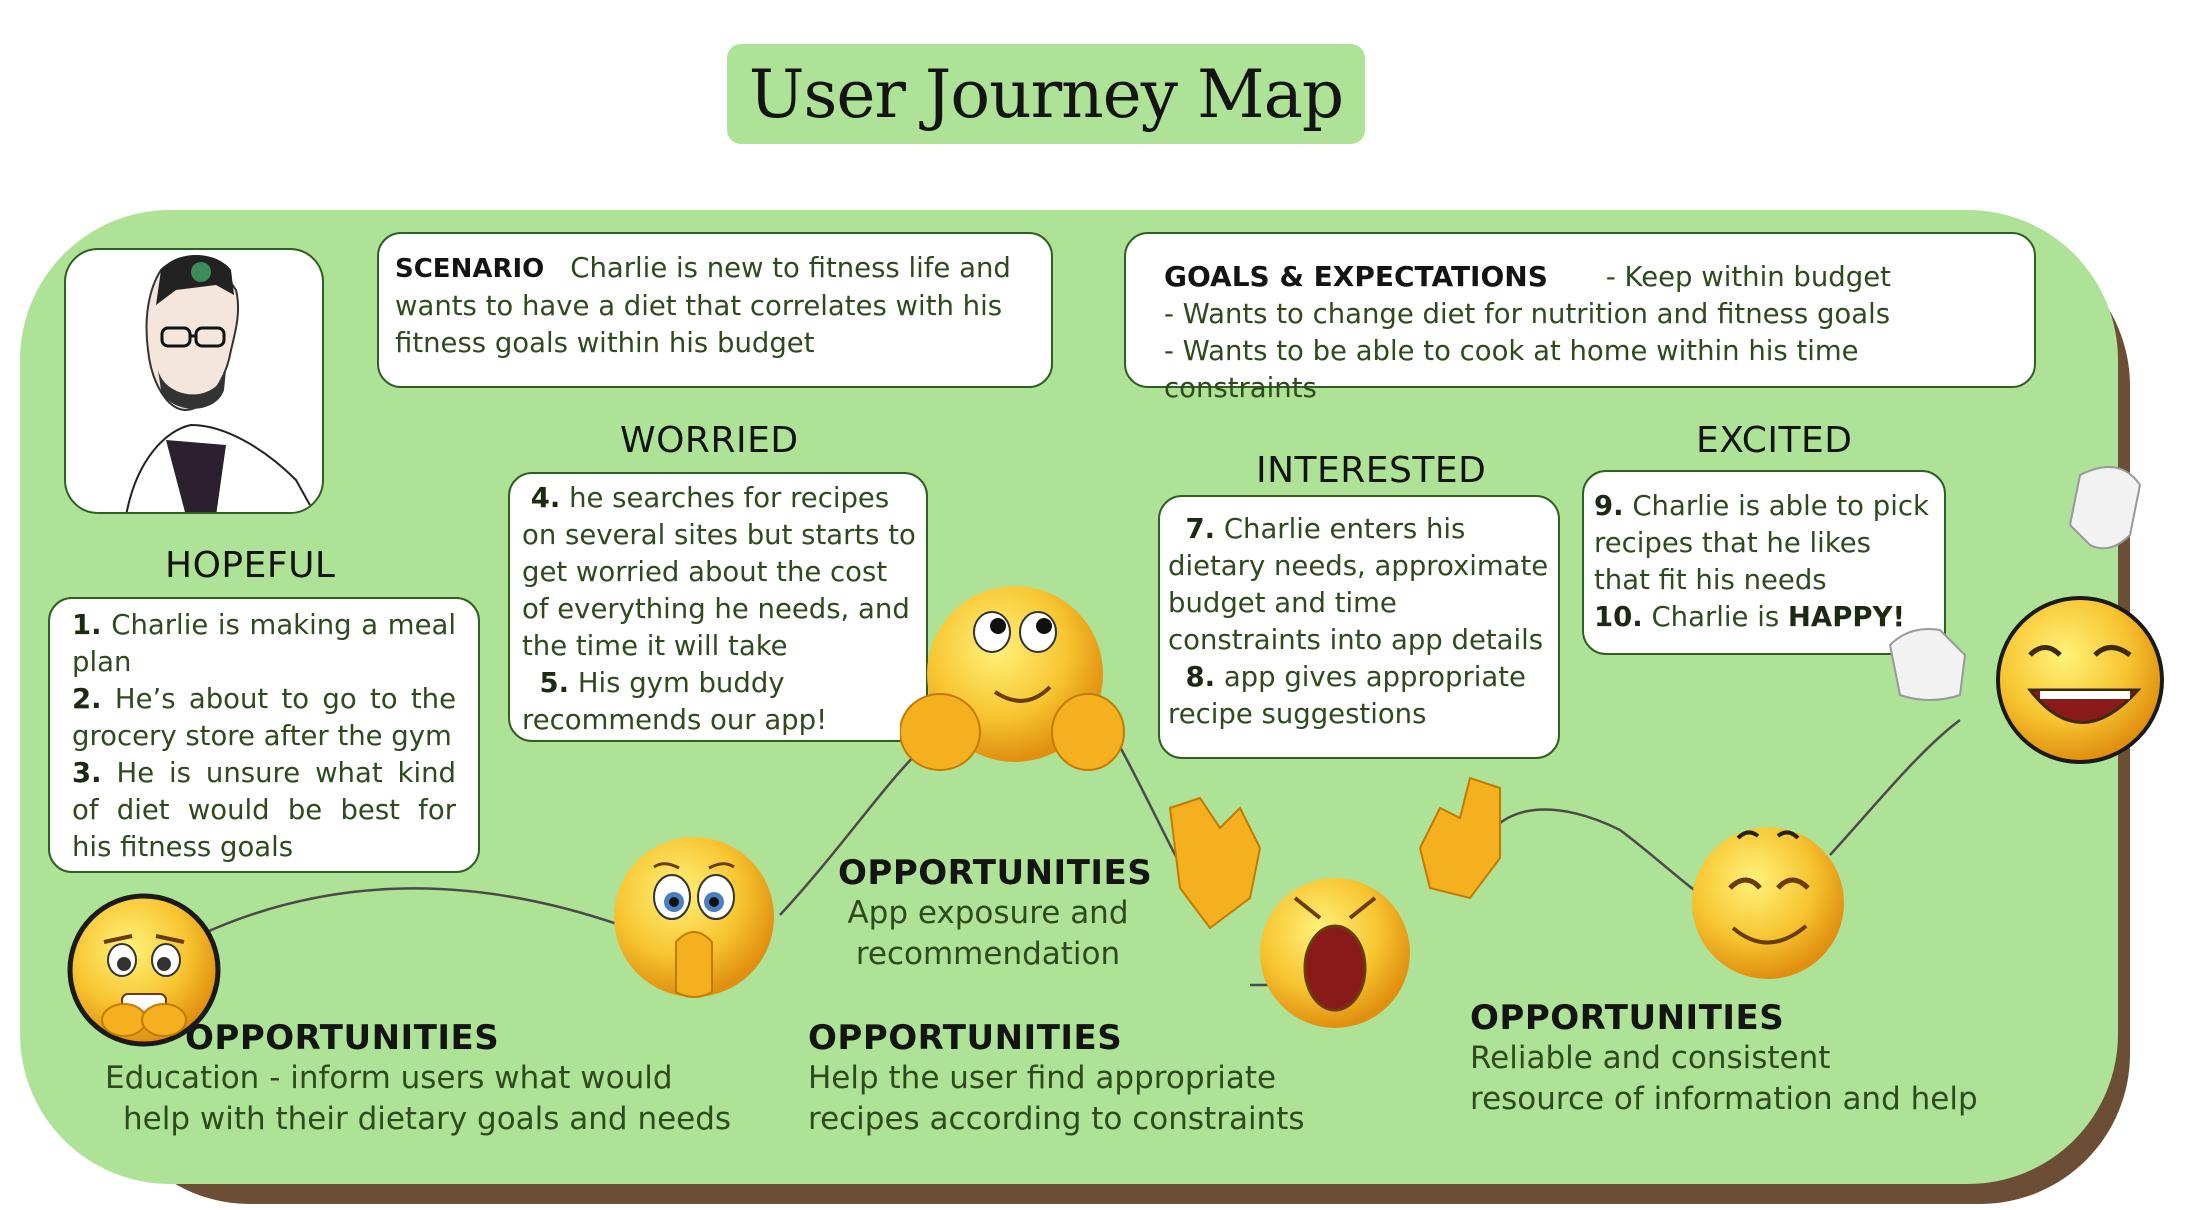 The height and width of the screenshot is (1210, 2191). What do you see at coordinates (1012, 678) in the screenshot?
I see `thinking-emoji-icon` at bounding box center [1012, 678].